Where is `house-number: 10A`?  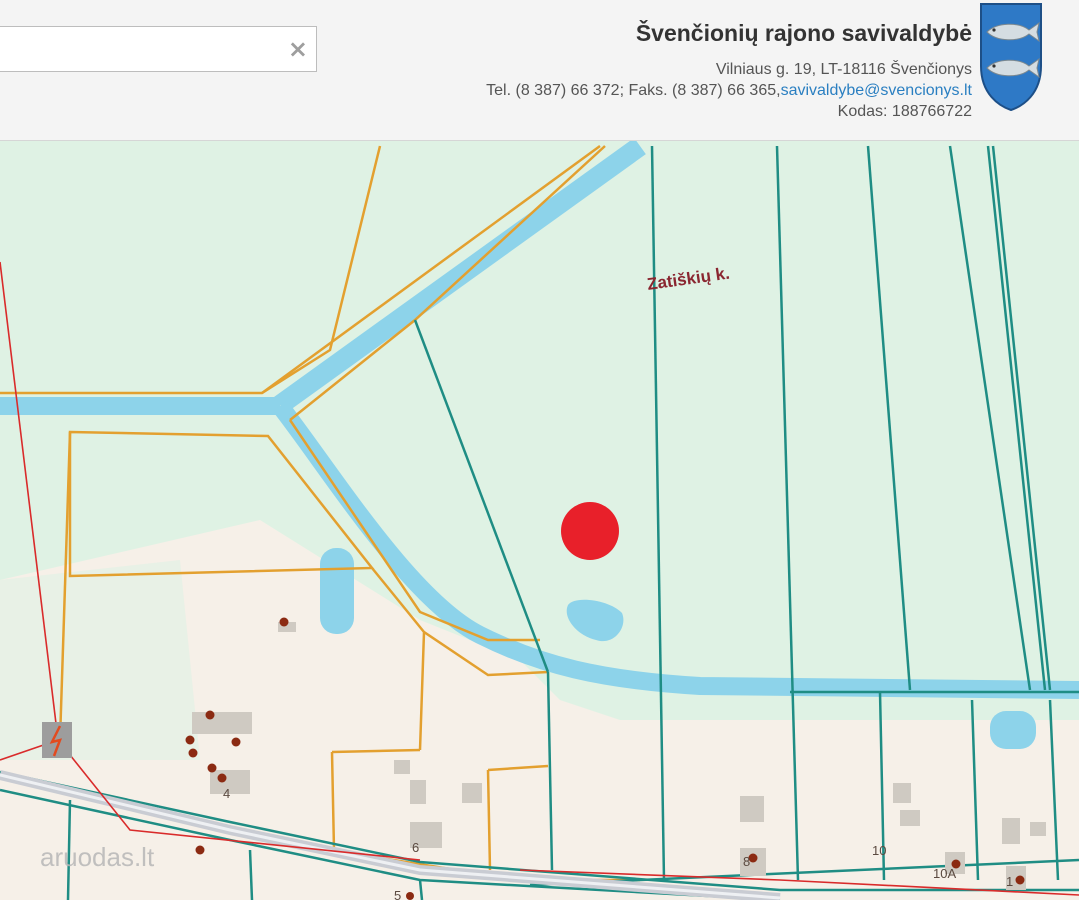
house-number: 10A is located at coordinates (944, 873).